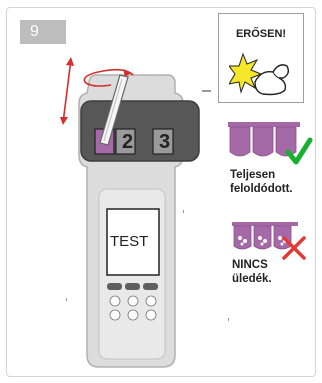 The image size is (322, 383). I want to click on dissolved-label: Teljesen feloldódott., so click(261, 182).